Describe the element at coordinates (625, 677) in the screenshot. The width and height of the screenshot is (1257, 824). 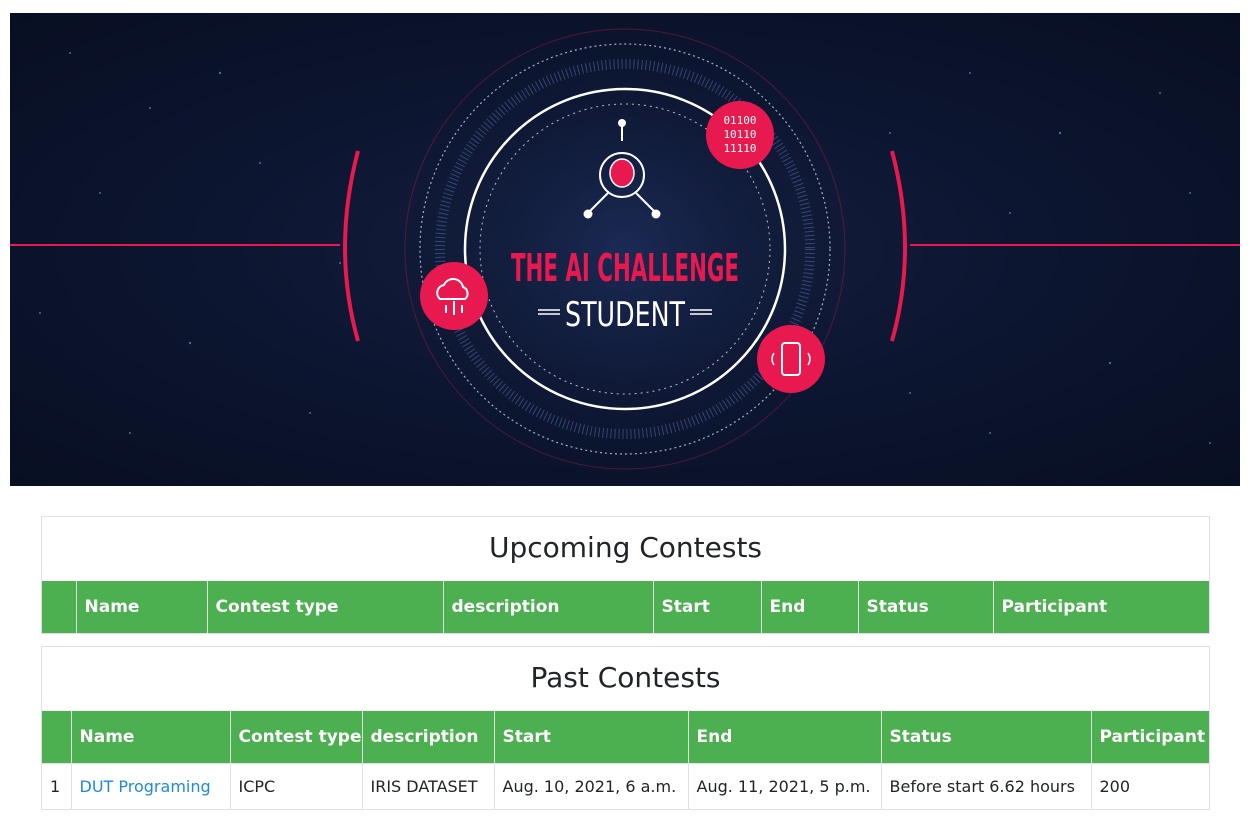
I see `past-contests-title: Past Contests` at that location.